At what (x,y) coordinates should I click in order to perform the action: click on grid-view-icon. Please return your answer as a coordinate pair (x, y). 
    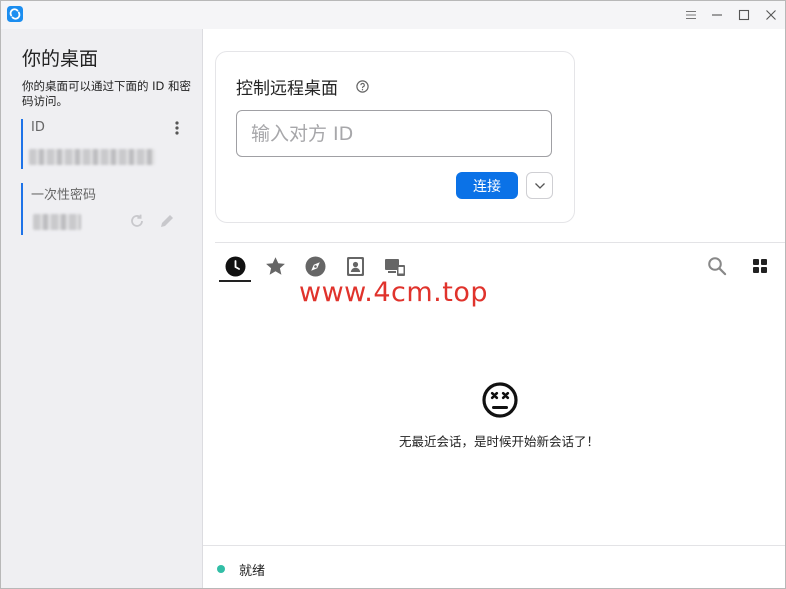
    Looking at the image, I should click on (760, 266).